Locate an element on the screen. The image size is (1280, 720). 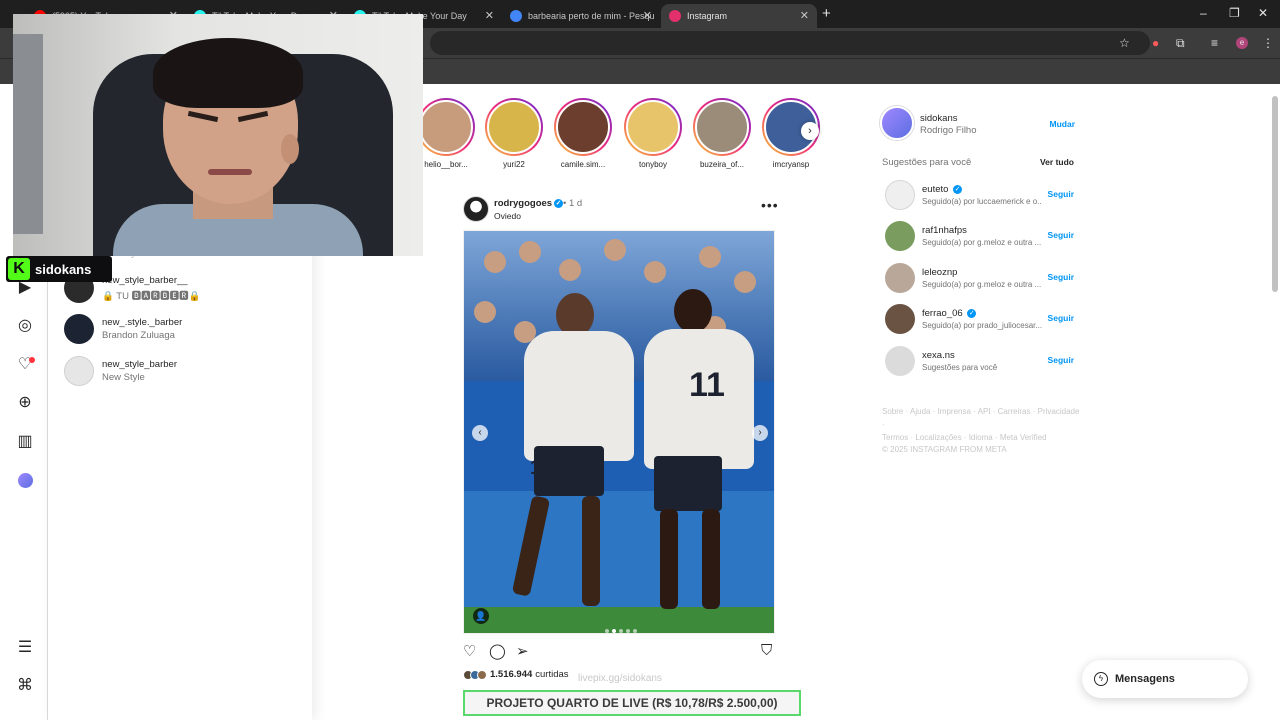
messages-button: ϟ Mensagens is located at coordinates (1165, 679).